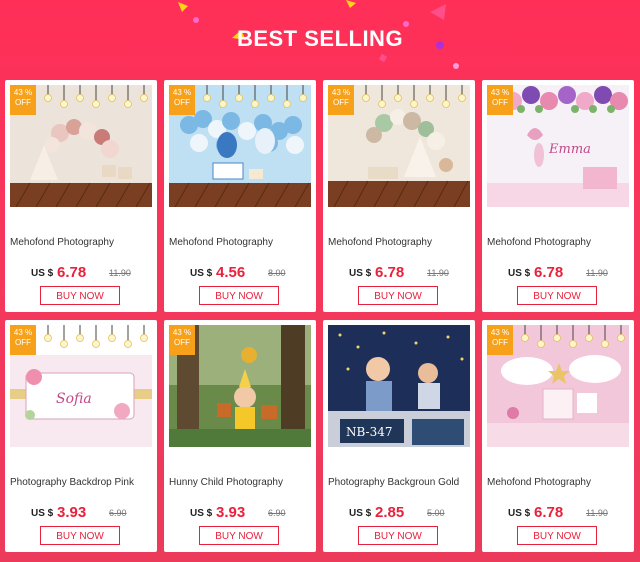 Image resolution: width=640 pixels, height=562 pixels. What do you see at coordinates (401, 482) in the screenshot?
I see `product-name: Photography Backgroun Gold` at bounding box center [401, 482].